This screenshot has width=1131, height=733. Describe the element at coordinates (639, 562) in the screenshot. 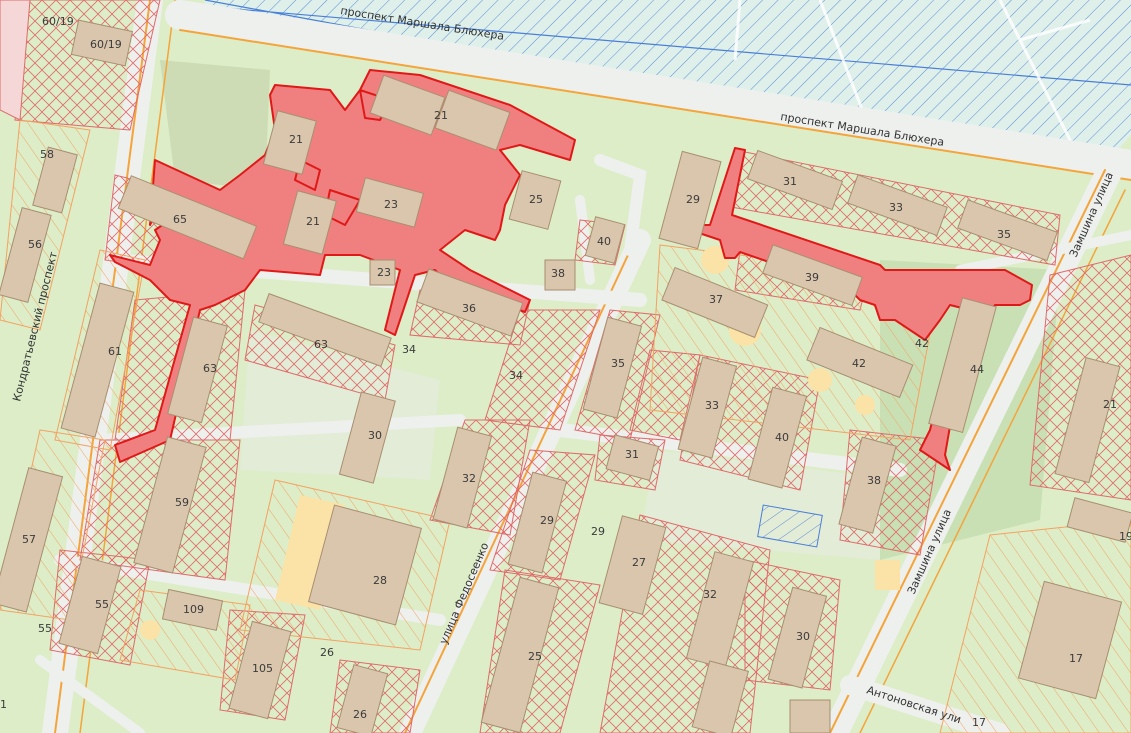

I see `house-number: 27` at that location.